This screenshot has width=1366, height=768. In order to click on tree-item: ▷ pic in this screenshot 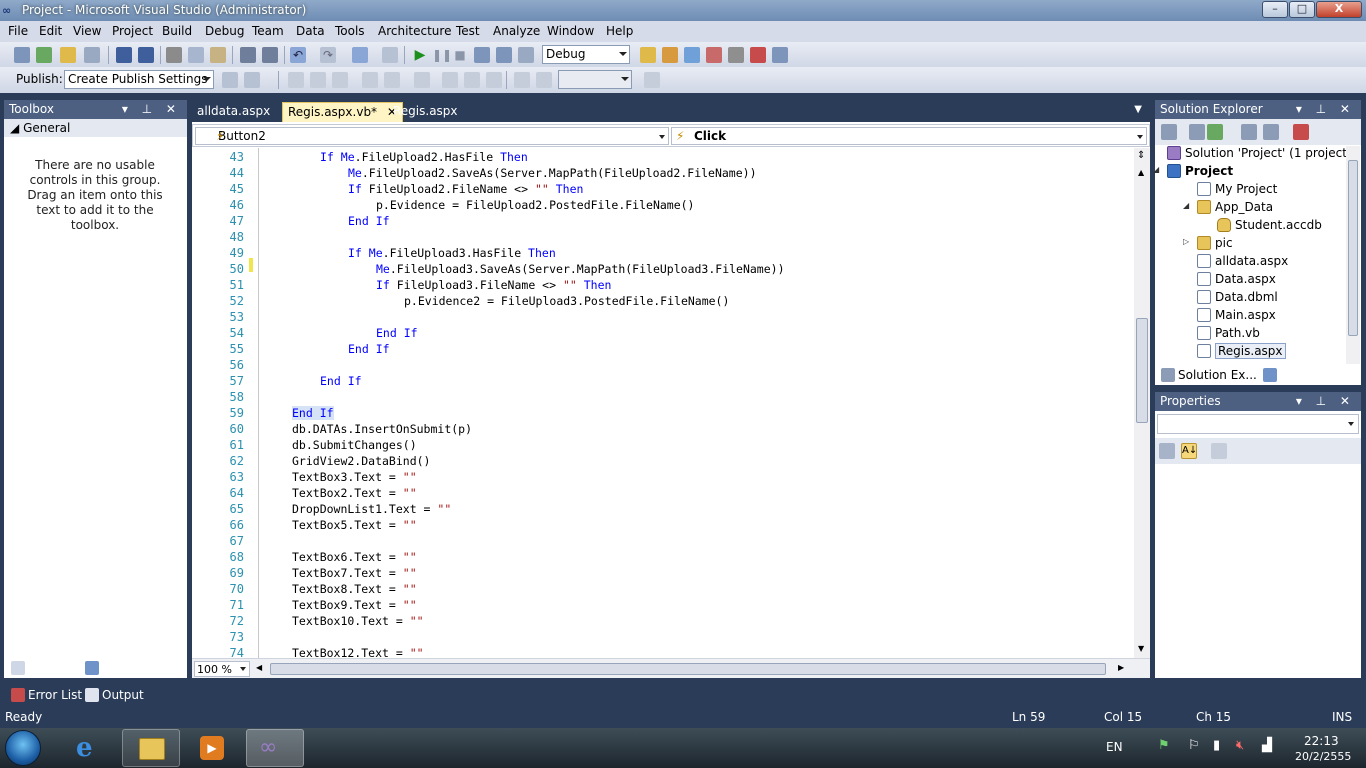, I will do `click(1208, 243)`.